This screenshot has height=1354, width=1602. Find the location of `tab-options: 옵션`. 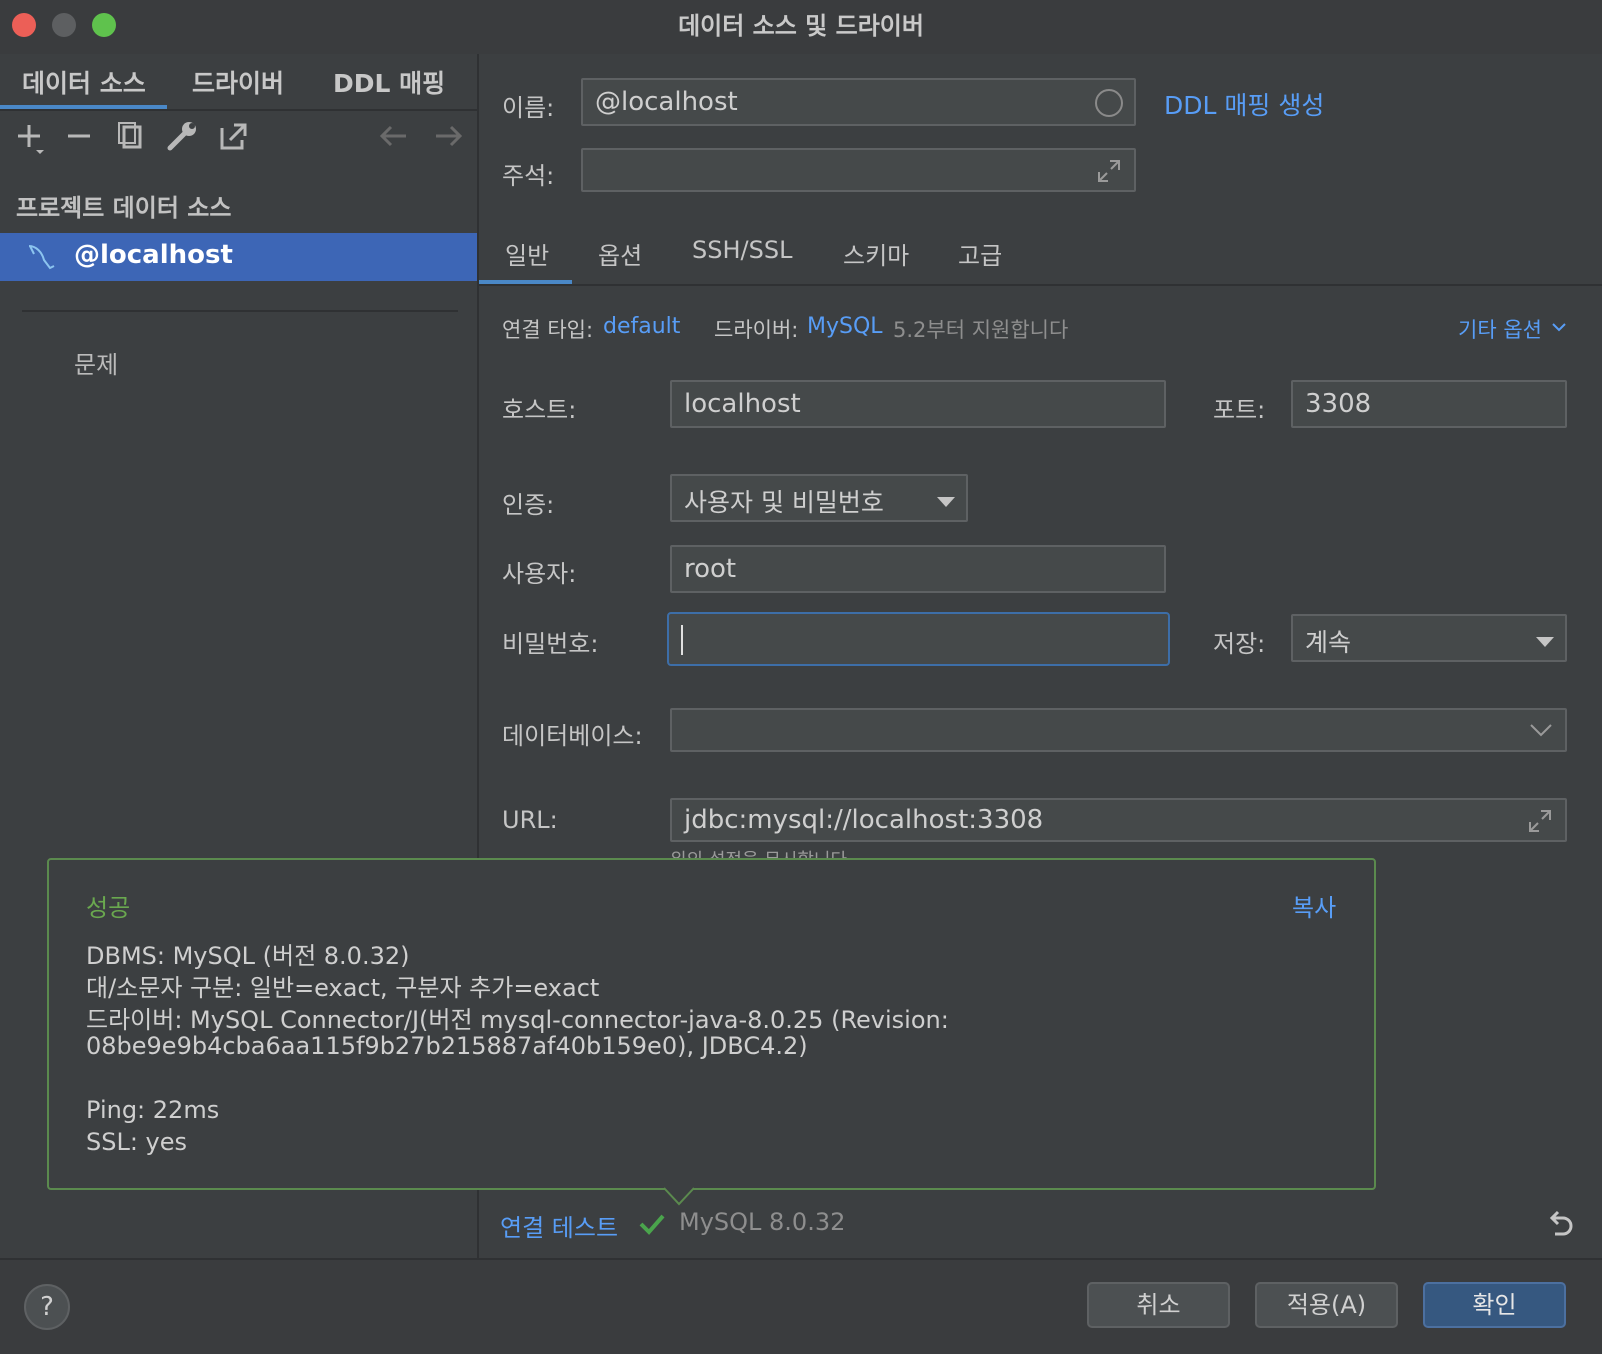

tab-options: 옵션 is located at coordinates (620, 253).